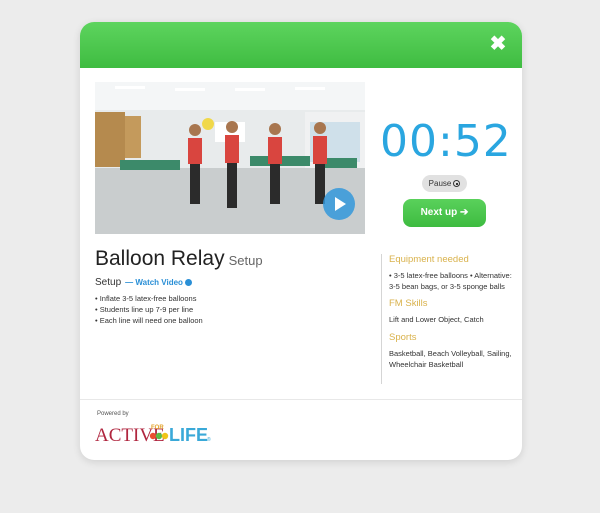 This screenshot has height=513, width=600. I want to click on list-item: Each line will need one balloon, so click(149, 320).